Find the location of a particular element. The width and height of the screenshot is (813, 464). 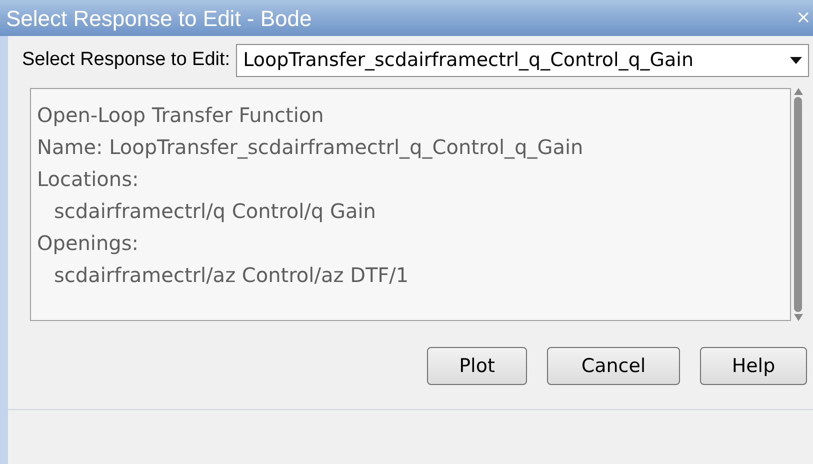

details-line: Name: LoopTransfer_scdairframectrl_q_Control_q_Gain is located at coordinates (310, 147).